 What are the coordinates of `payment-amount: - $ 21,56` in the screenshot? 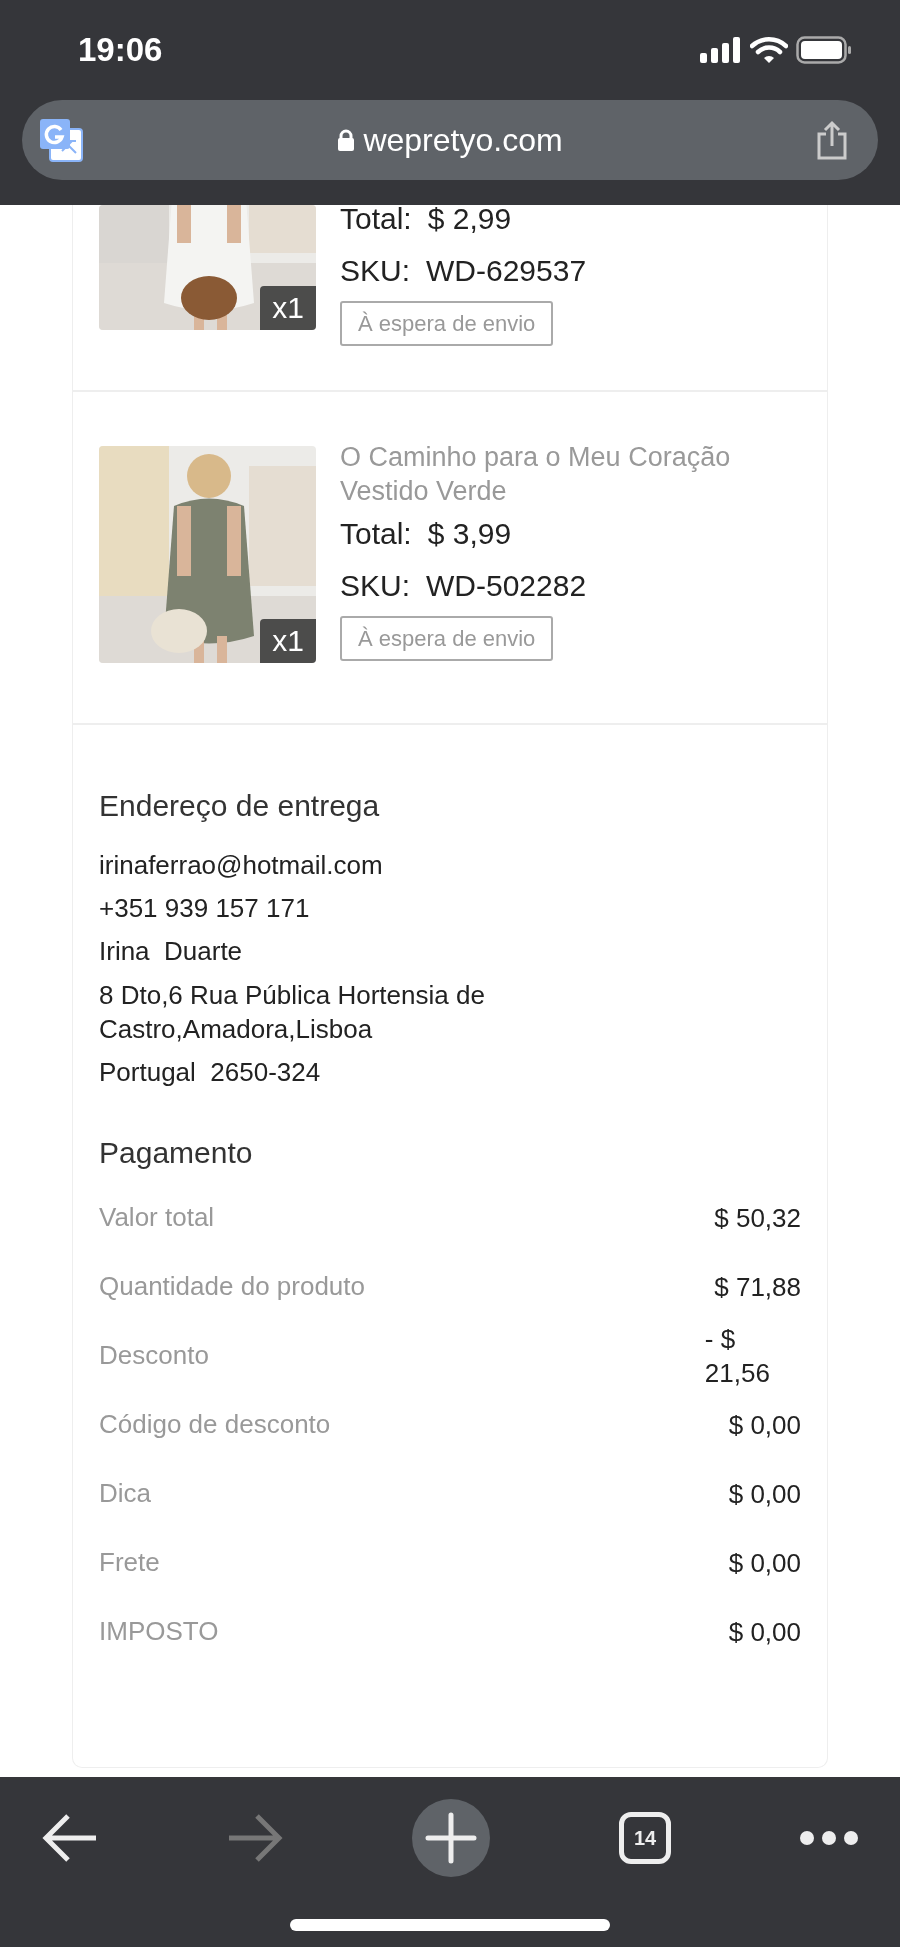 It's located at (737, 1356).